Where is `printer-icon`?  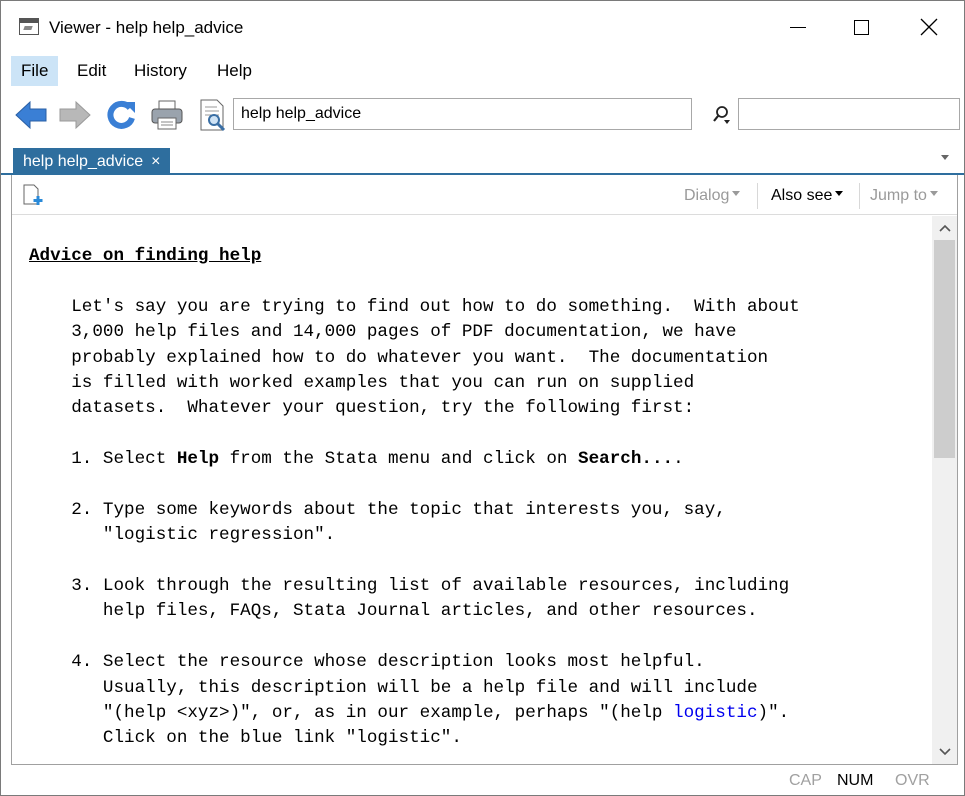
printer-icon is located at coordinates (167, 115).